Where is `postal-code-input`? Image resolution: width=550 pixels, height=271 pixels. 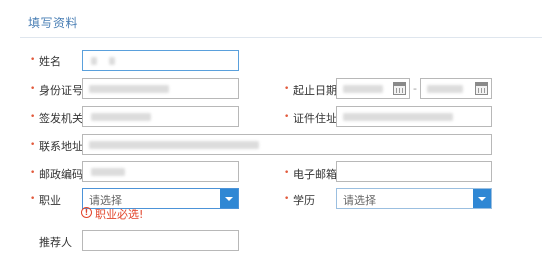 postal-code-input is located at coordinates (160, 171).